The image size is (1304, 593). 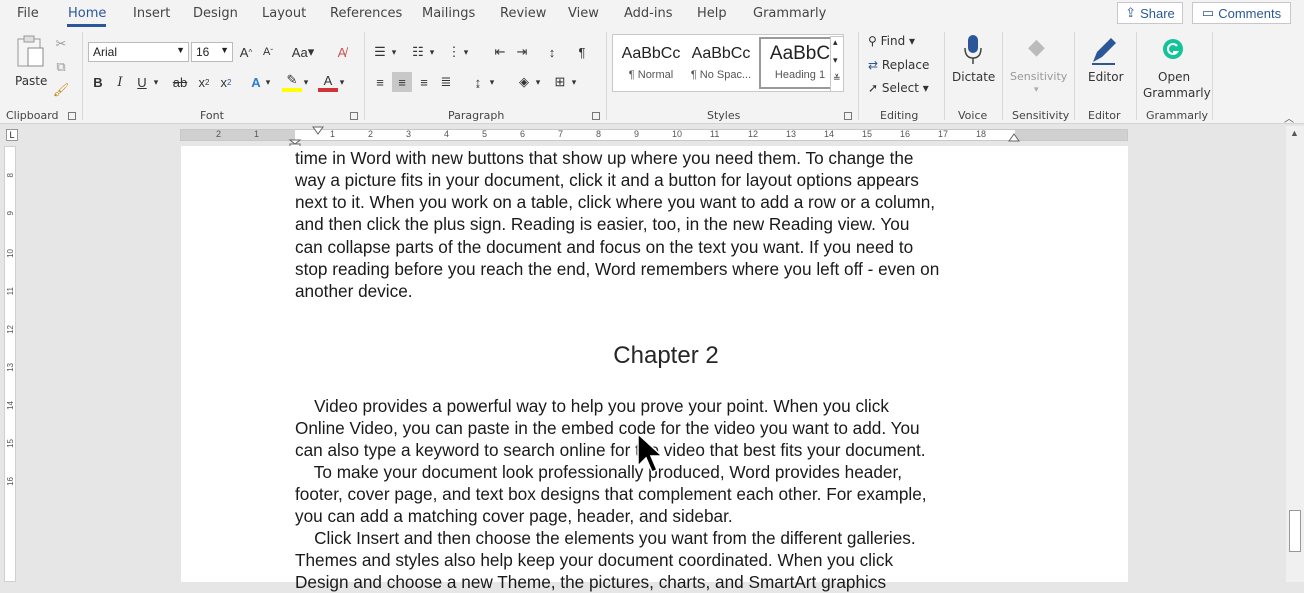 What do you see at coordinates (61, 44) in the screenshot?
I see `cut-icon: ✂` at bounding box center [61, 44].